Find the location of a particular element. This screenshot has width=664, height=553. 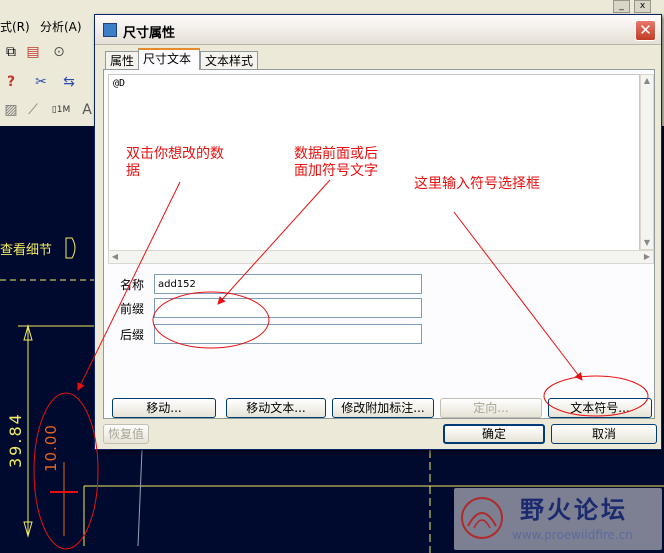

horizontal-scrollbar: ◀ ▶ is located at coordinates (381, 257).